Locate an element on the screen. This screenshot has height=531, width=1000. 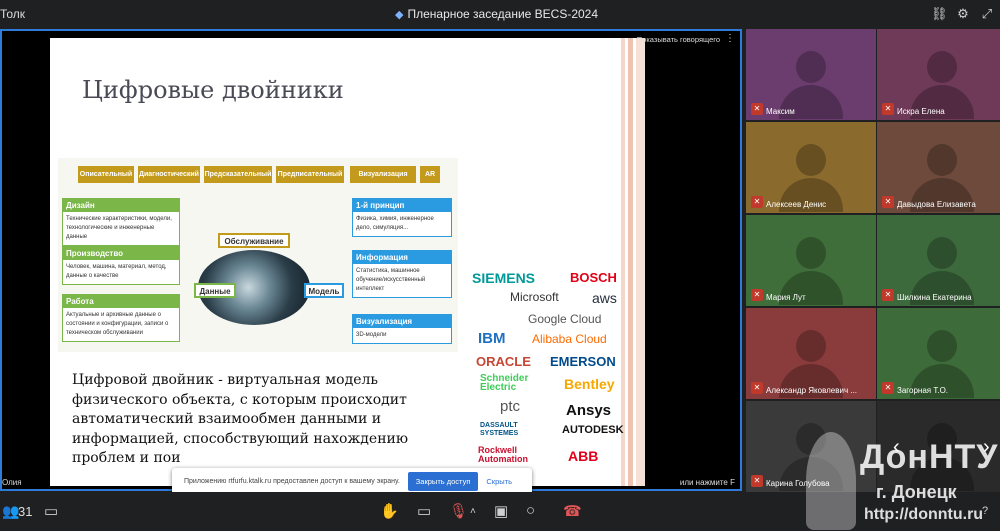
link-icon: ⛓ is located at coordinates (939, 14).